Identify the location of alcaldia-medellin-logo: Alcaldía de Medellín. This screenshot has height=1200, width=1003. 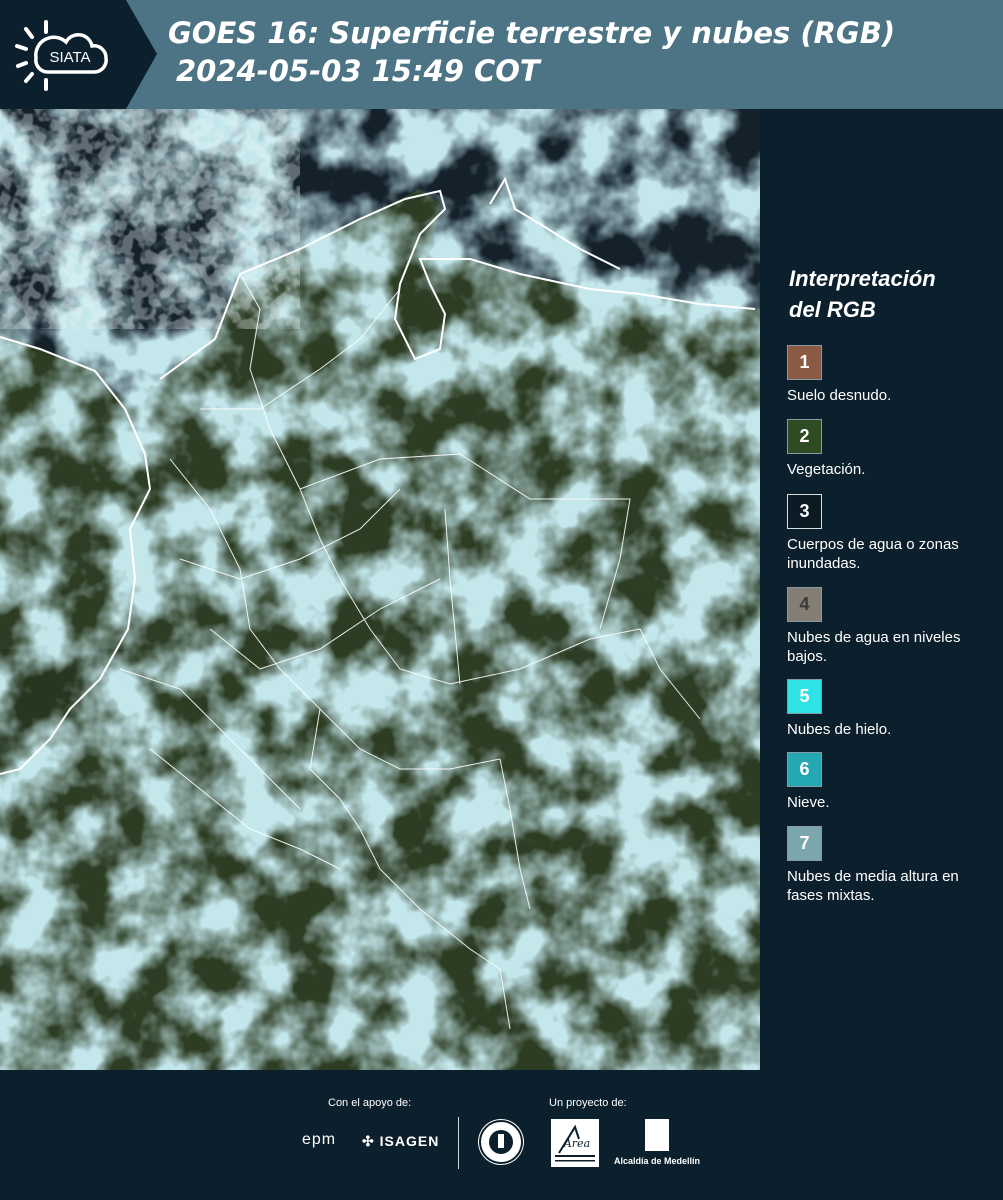
(657, 1145).